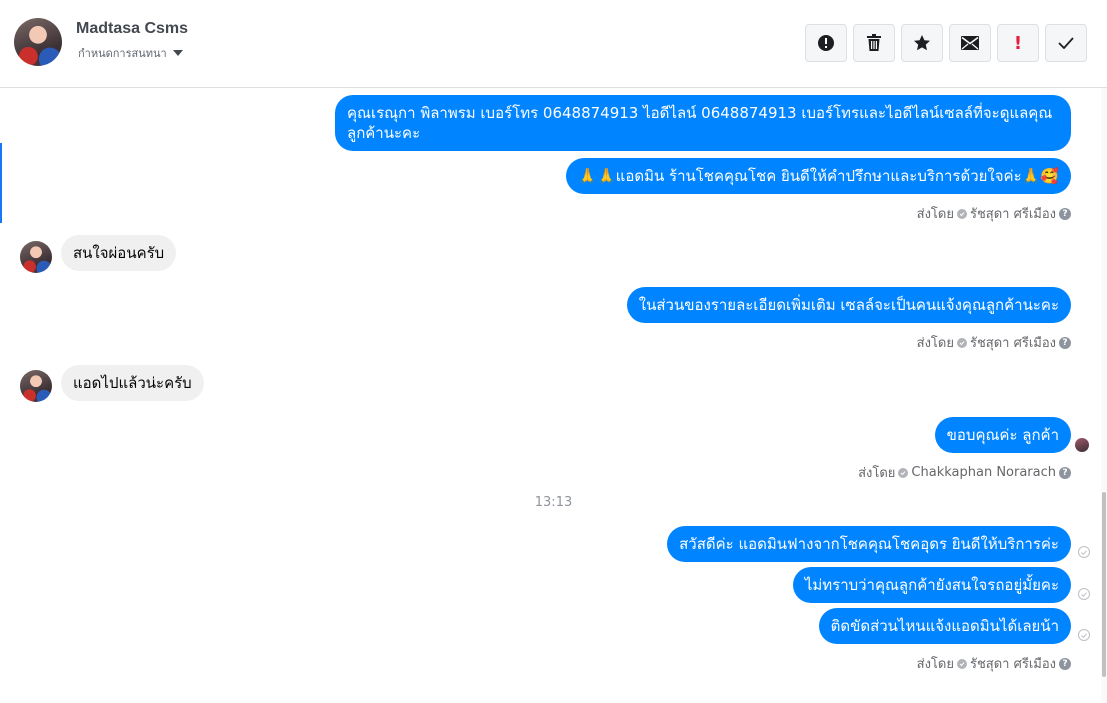  I want to click on message-bubble-outgoing: ขอบคุณค่ะ ลูกค้า, so click(1002, 435).